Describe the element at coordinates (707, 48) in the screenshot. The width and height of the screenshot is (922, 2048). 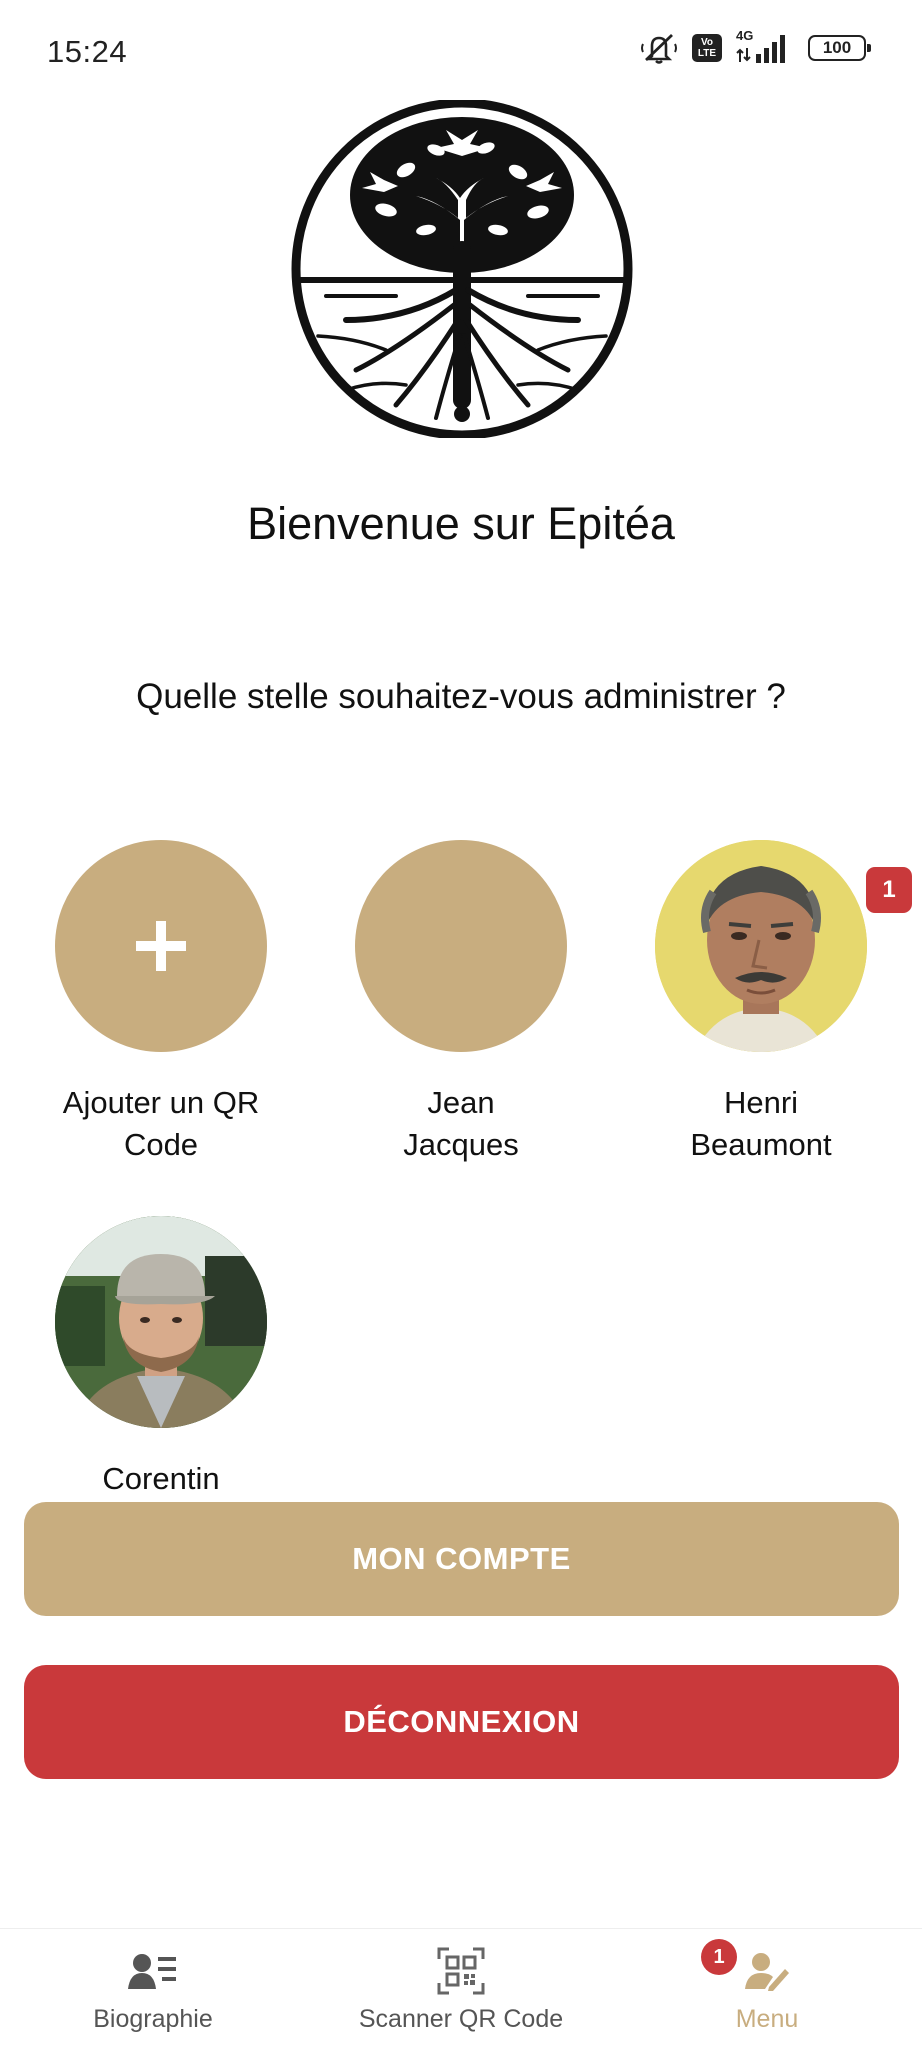
I see `volte-icon: Vo LTE` at that location.